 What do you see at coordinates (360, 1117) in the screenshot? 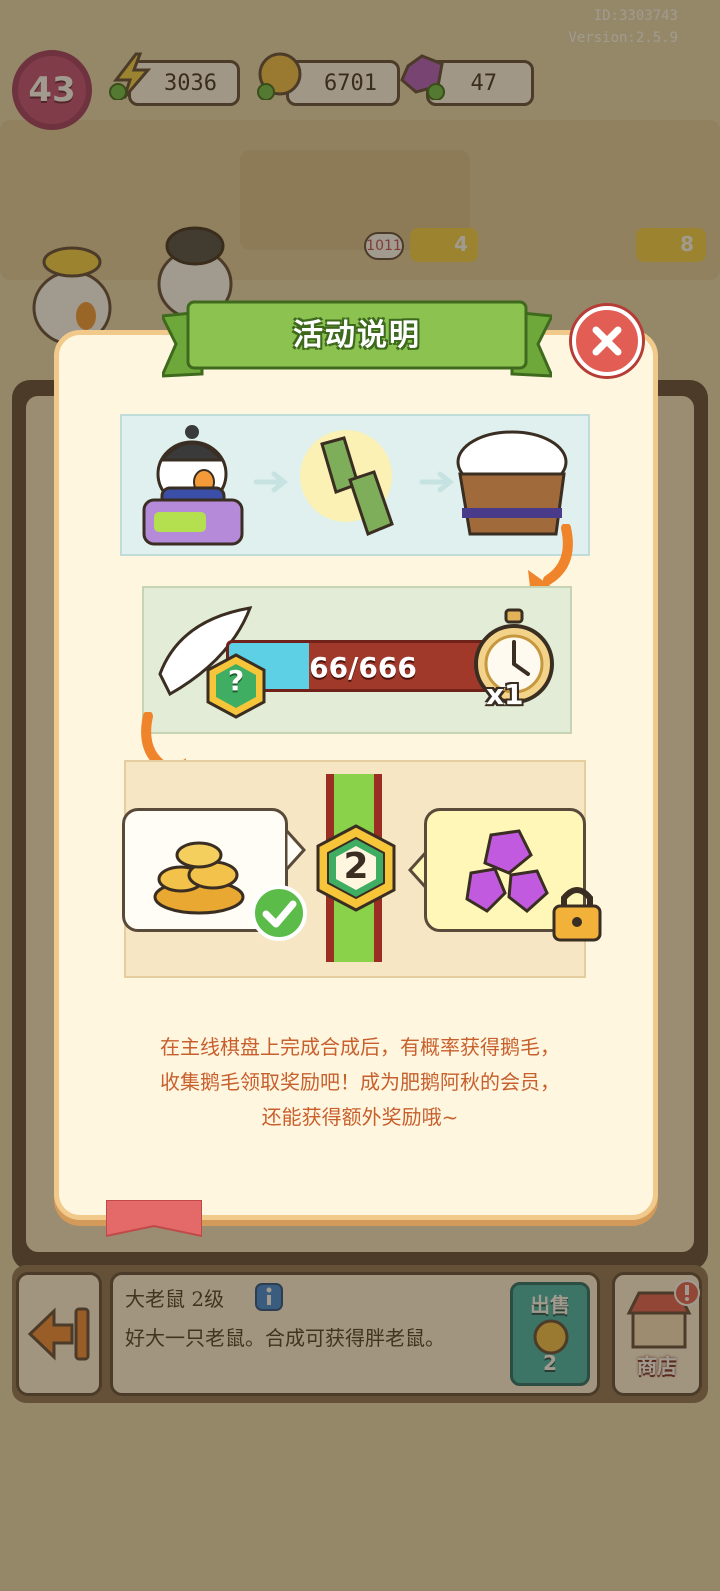
I see `instruction-line: 还能获得额外奖励哦~` at bounding box center [360, 1117].